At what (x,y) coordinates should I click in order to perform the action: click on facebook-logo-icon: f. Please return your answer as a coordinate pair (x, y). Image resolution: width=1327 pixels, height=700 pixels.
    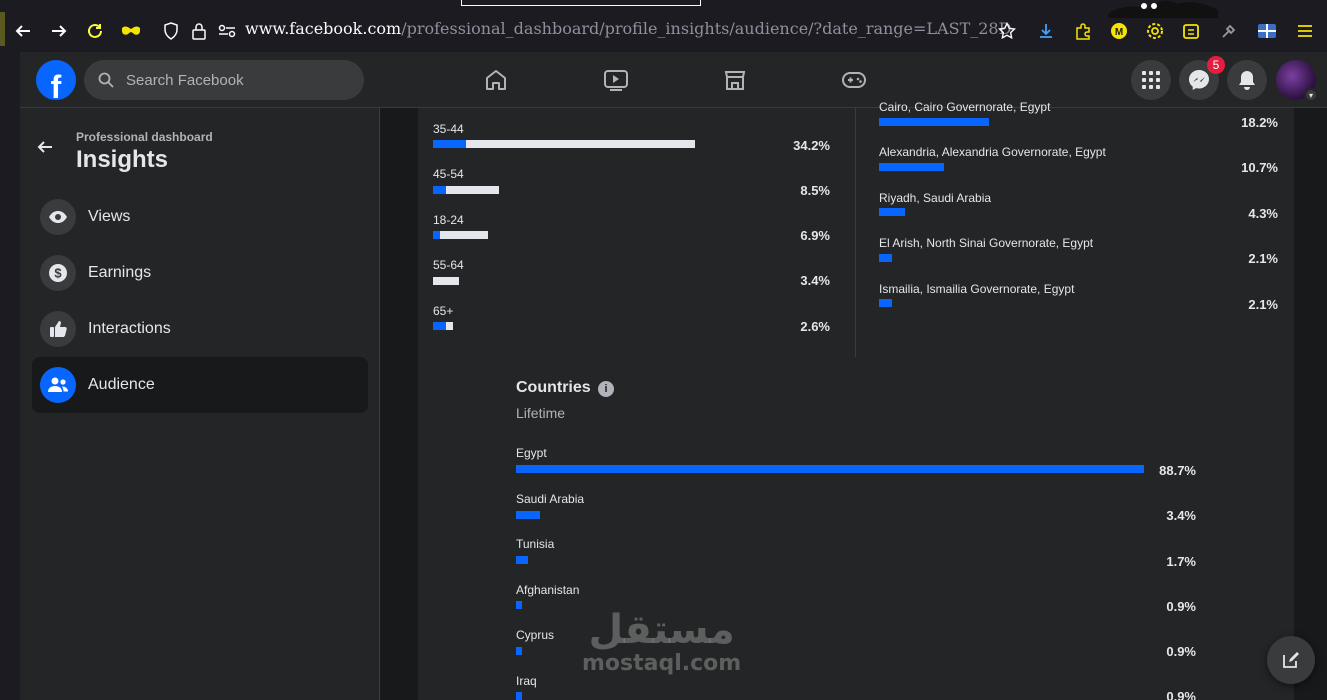
    Looking at the image, I should click on (56, 80).